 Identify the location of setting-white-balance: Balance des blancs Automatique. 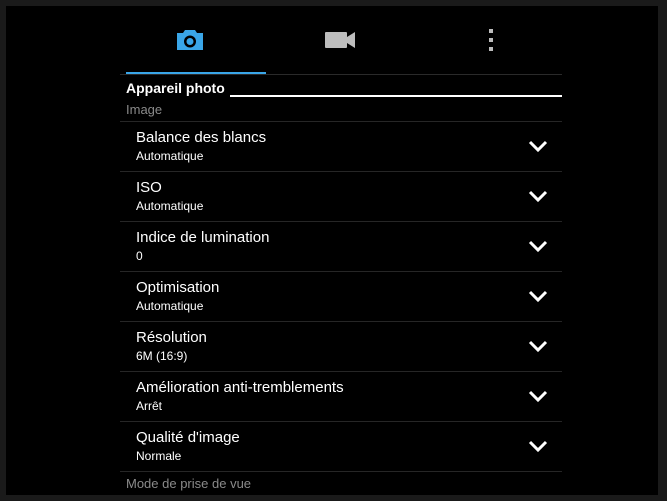
(341, 146).